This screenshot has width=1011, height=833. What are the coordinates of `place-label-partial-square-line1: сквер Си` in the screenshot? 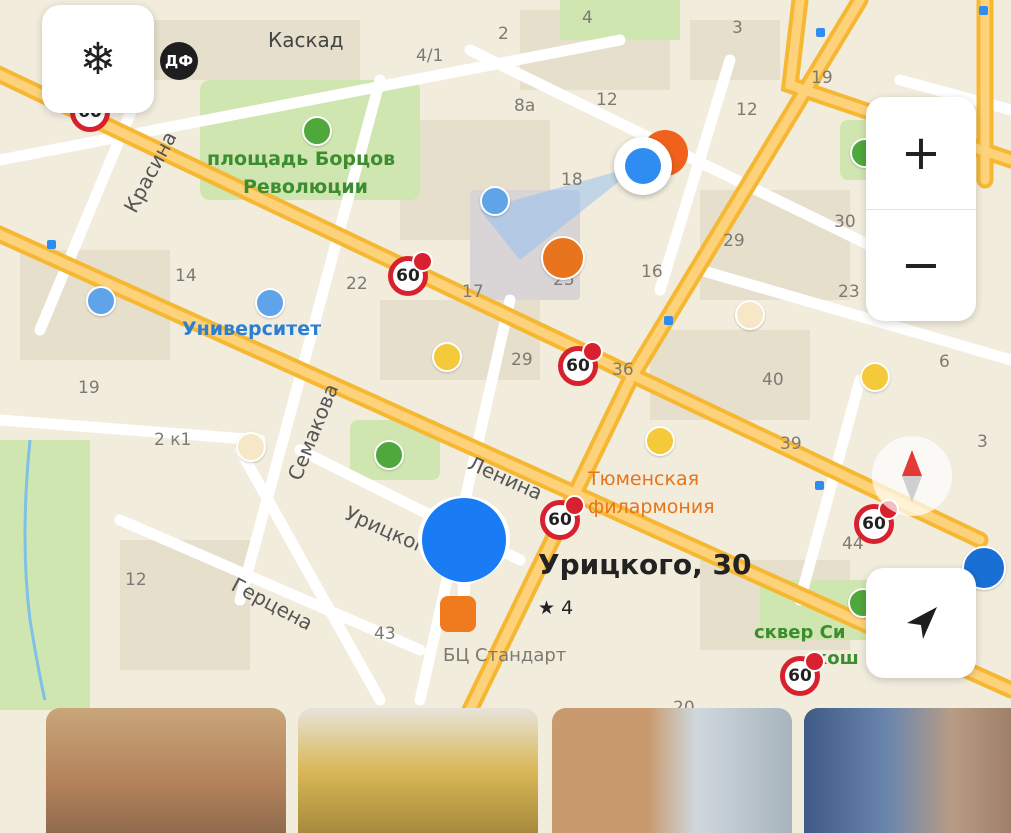 It's located at (800, 632).